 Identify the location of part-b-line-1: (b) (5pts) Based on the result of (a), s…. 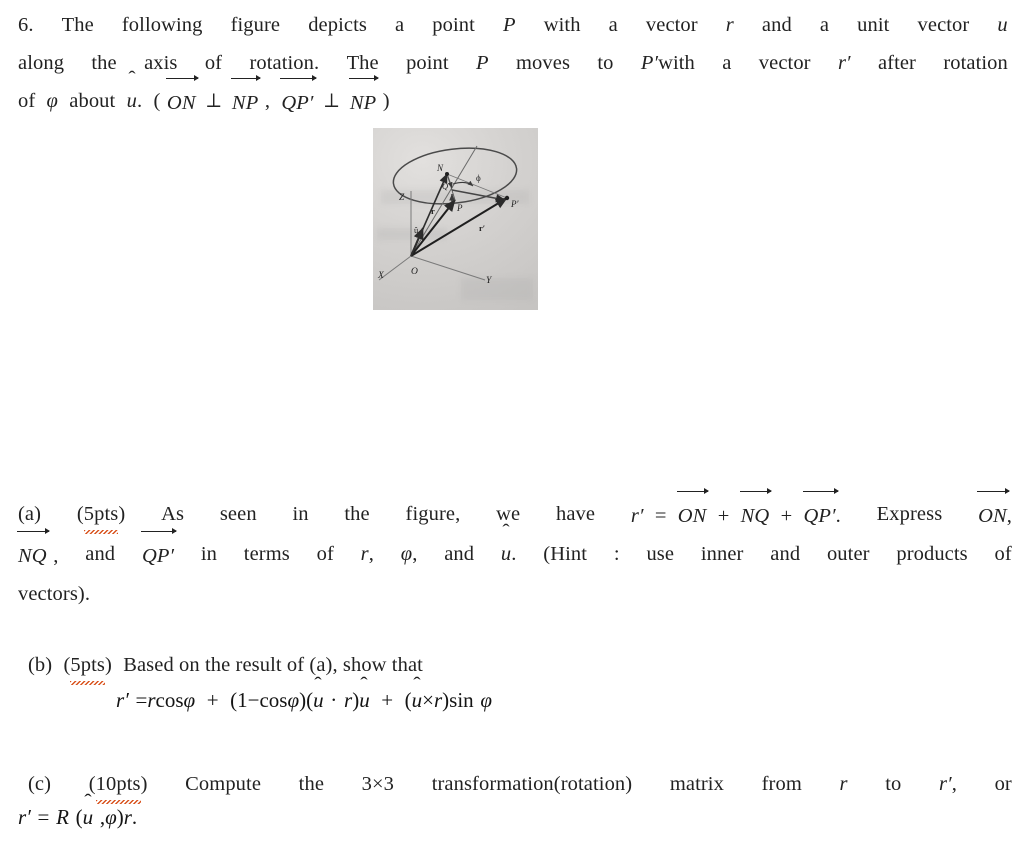
(520, 665).